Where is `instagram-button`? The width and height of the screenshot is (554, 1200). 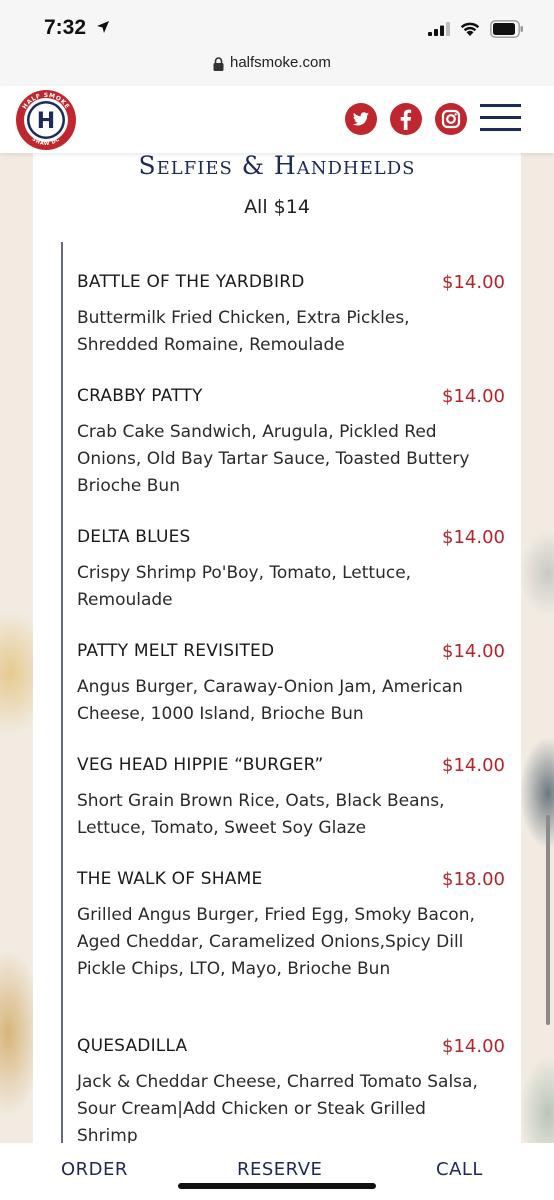
instagram-button is located at coordinates (451, 119).